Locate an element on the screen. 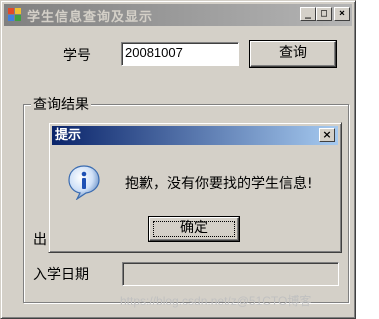  query-button: 查询 is located at coordinates (293, 54).